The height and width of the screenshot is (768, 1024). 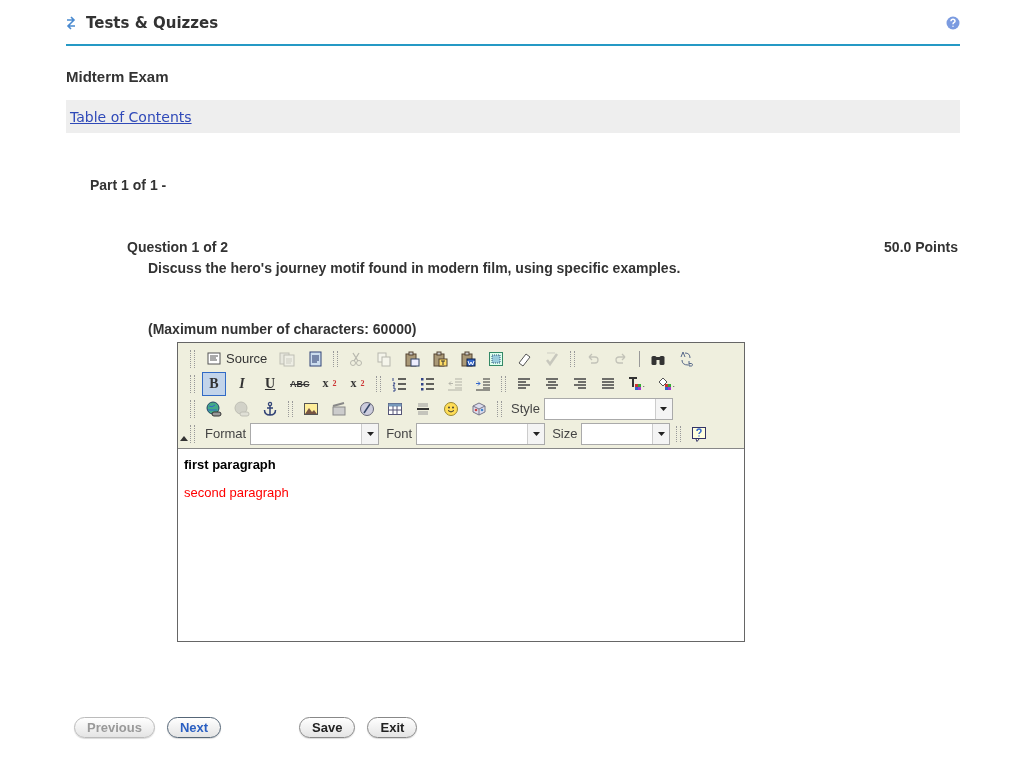 What do you see at coordinates (398, 383) in the screenshot?
I see `numbered-list-icon` at bounding box center [398, 383].